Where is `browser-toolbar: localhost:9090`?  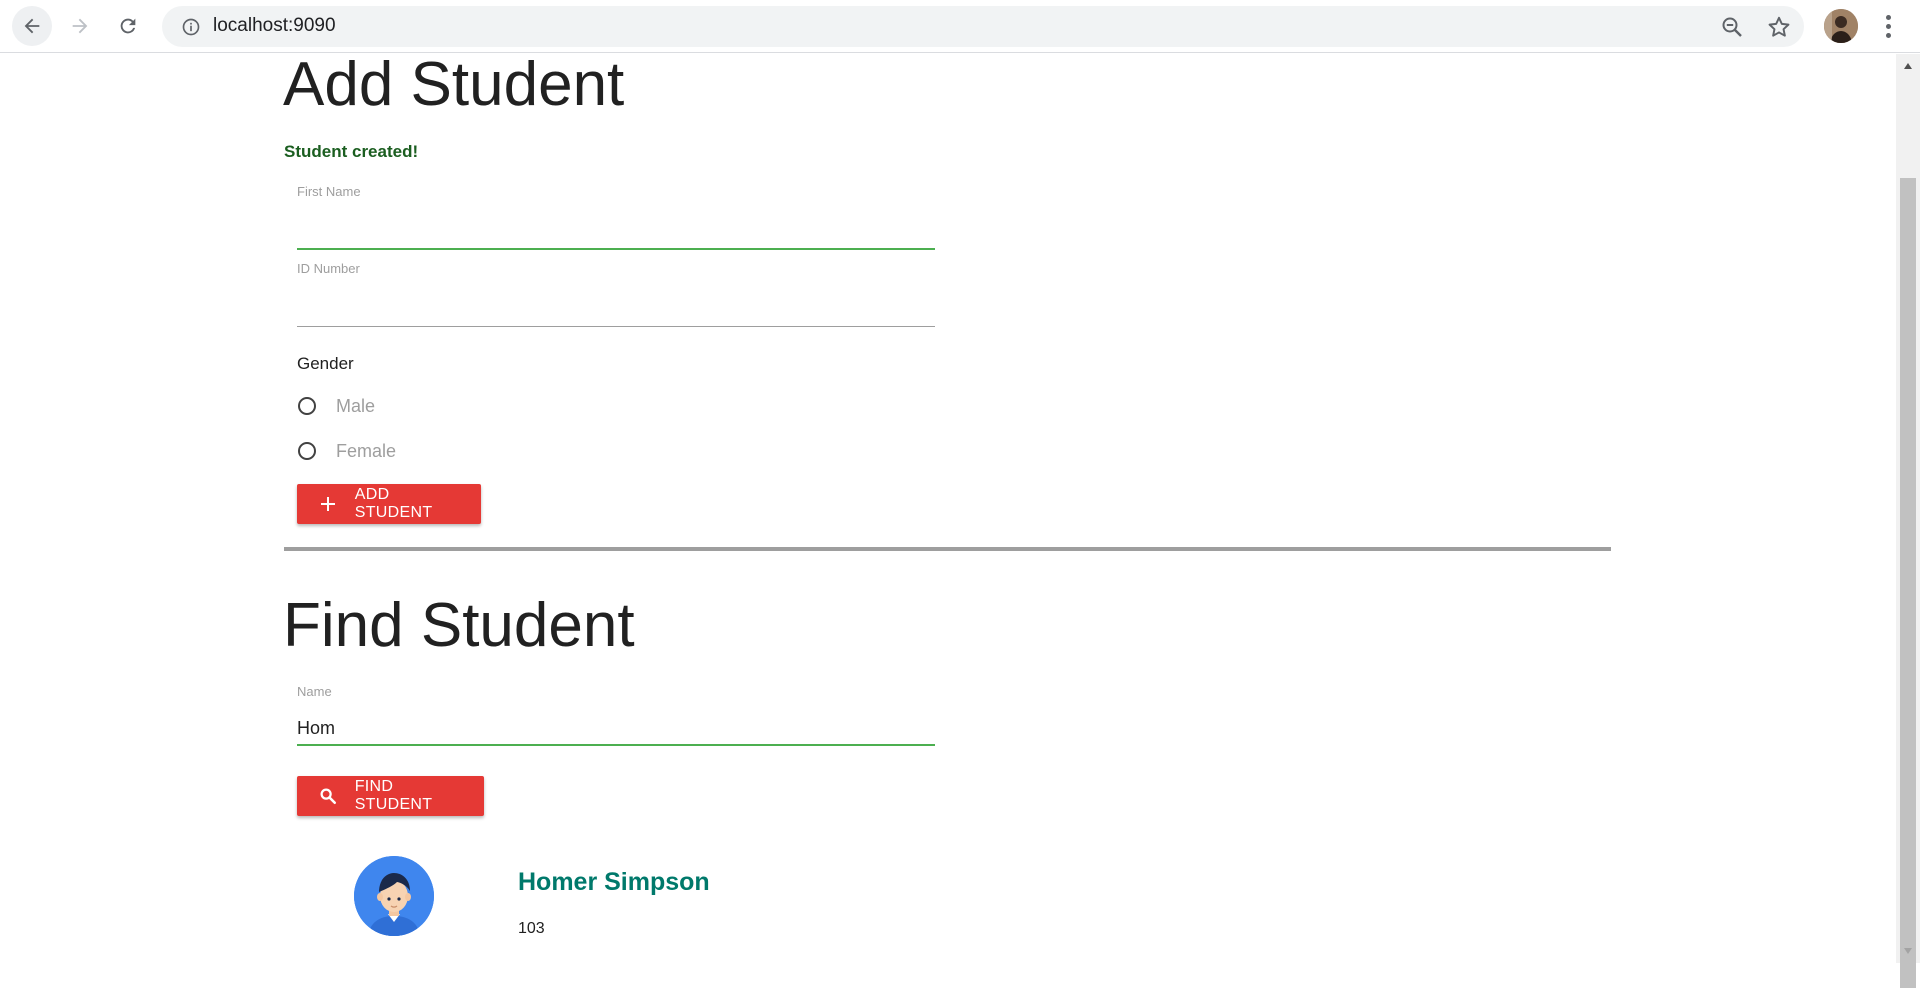 browser-toolbar: localhost:9090 is located at coordinates (960, 26).